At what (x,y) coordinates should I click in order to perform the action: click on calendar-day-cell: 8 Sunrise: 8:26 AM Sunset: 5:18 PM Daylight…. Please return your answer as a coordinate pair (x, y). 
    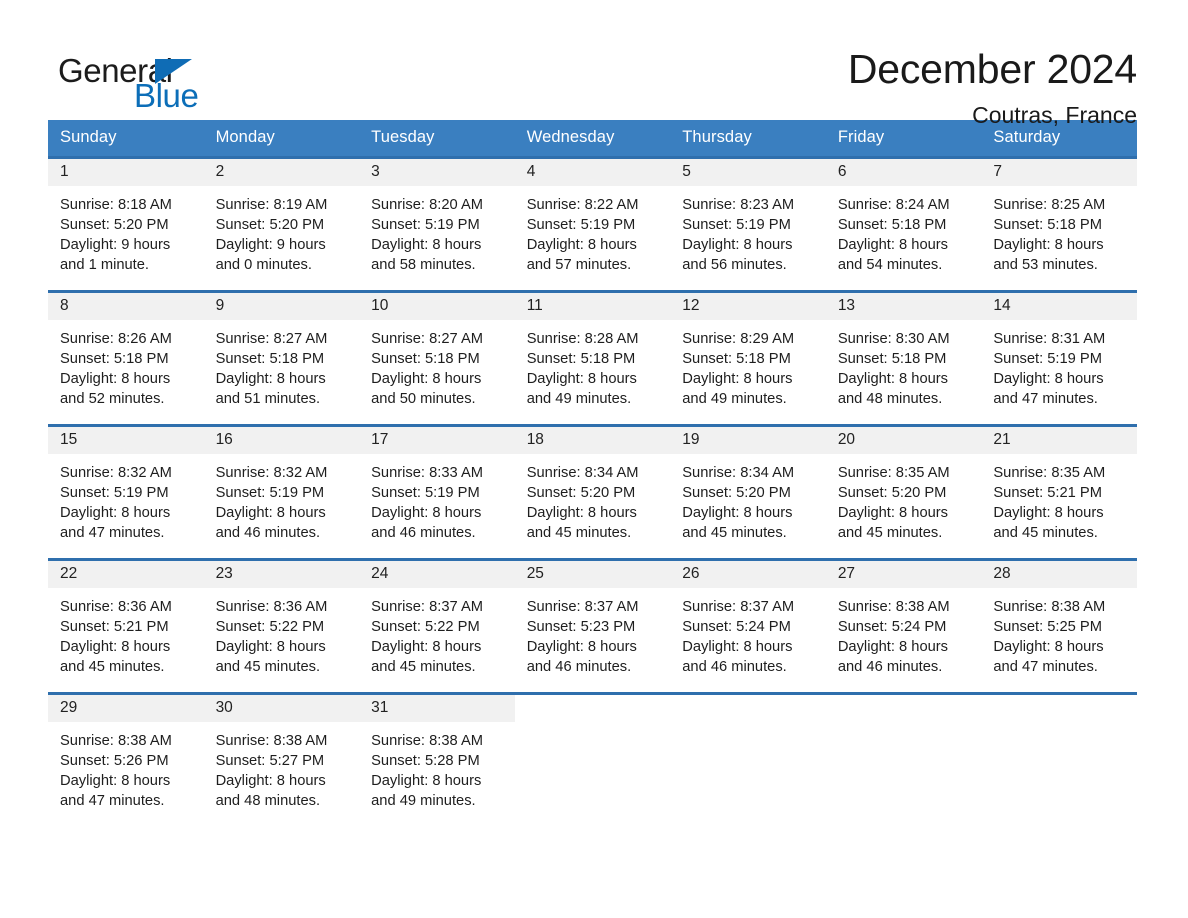
    Looking at the image, I should click on (126, 358).